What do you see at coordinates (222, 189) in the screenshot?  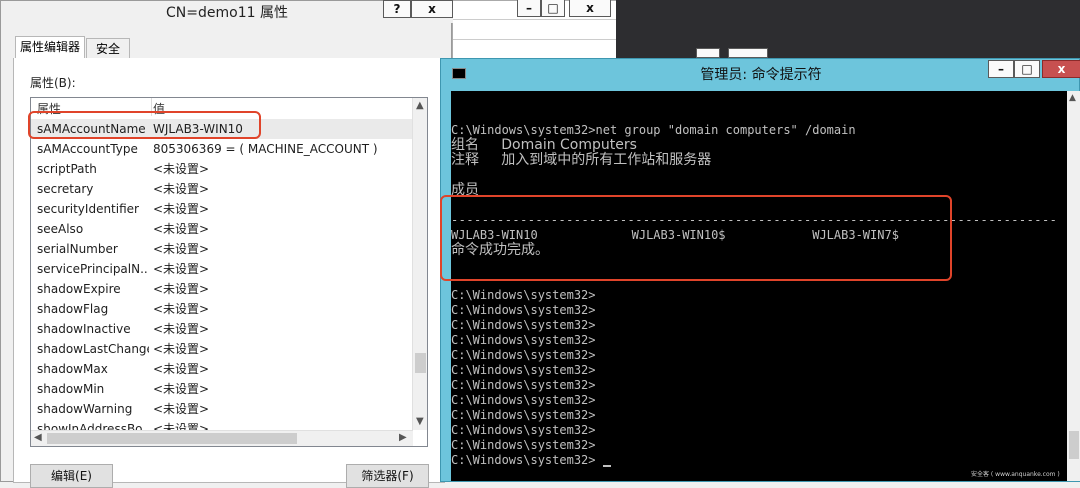 I see `table-row: secretary <未设置>` at bounding box center [222, 189].